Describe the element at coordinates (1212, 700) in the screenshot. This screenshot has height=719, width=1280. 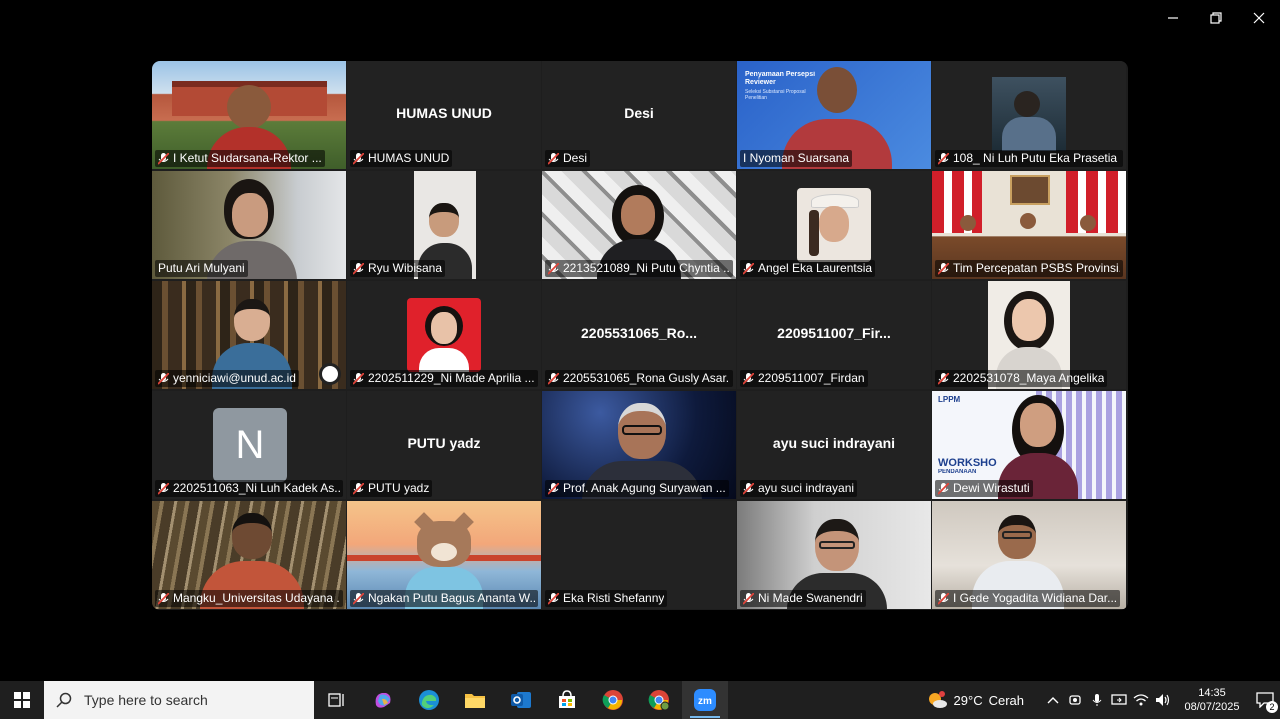
I see `taskbar-clock: 14:35 08/07/2025` at that location.